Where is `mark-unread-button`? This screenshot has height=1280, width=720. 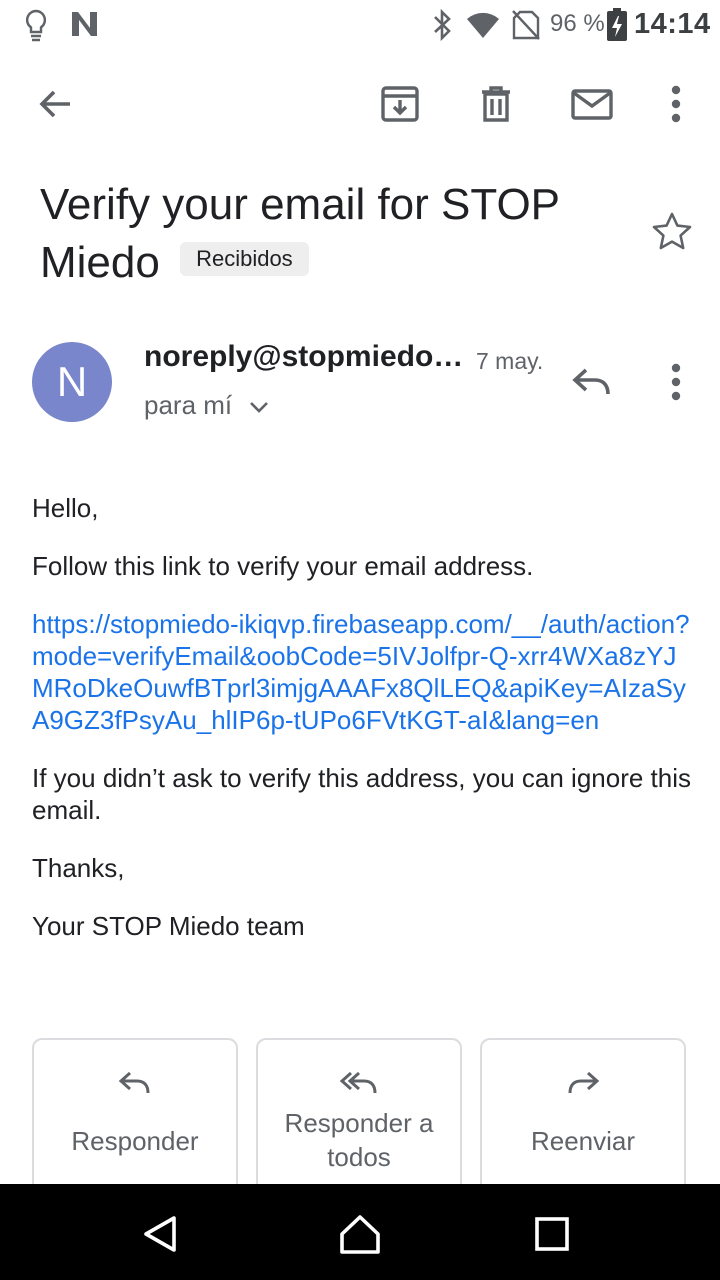 mark-unread-button is located at coordinates (592, 104).